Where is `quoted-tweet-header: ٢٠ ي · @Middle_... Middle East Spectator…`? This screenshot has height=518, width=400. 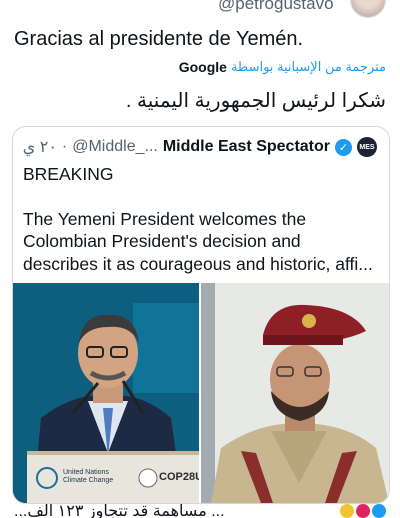
quoted-tweet-header: ٢٠ ي · @Middle_... Middle East Spectator… is located at coordinates (200, 147).